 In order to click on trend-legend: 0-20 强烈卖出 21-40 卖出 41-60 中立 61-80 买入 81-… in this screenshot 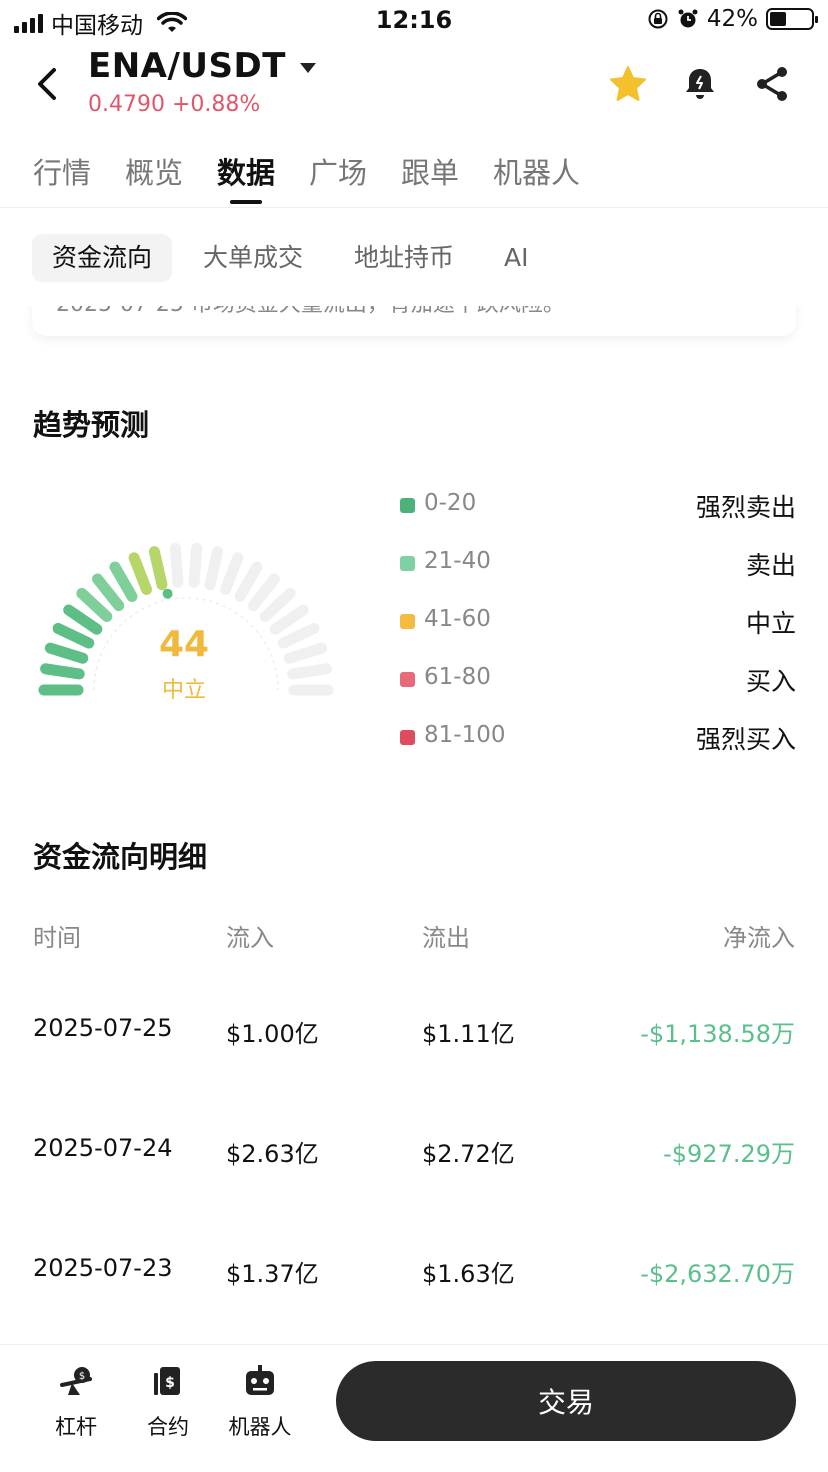, I will do `click(598, 631)`.